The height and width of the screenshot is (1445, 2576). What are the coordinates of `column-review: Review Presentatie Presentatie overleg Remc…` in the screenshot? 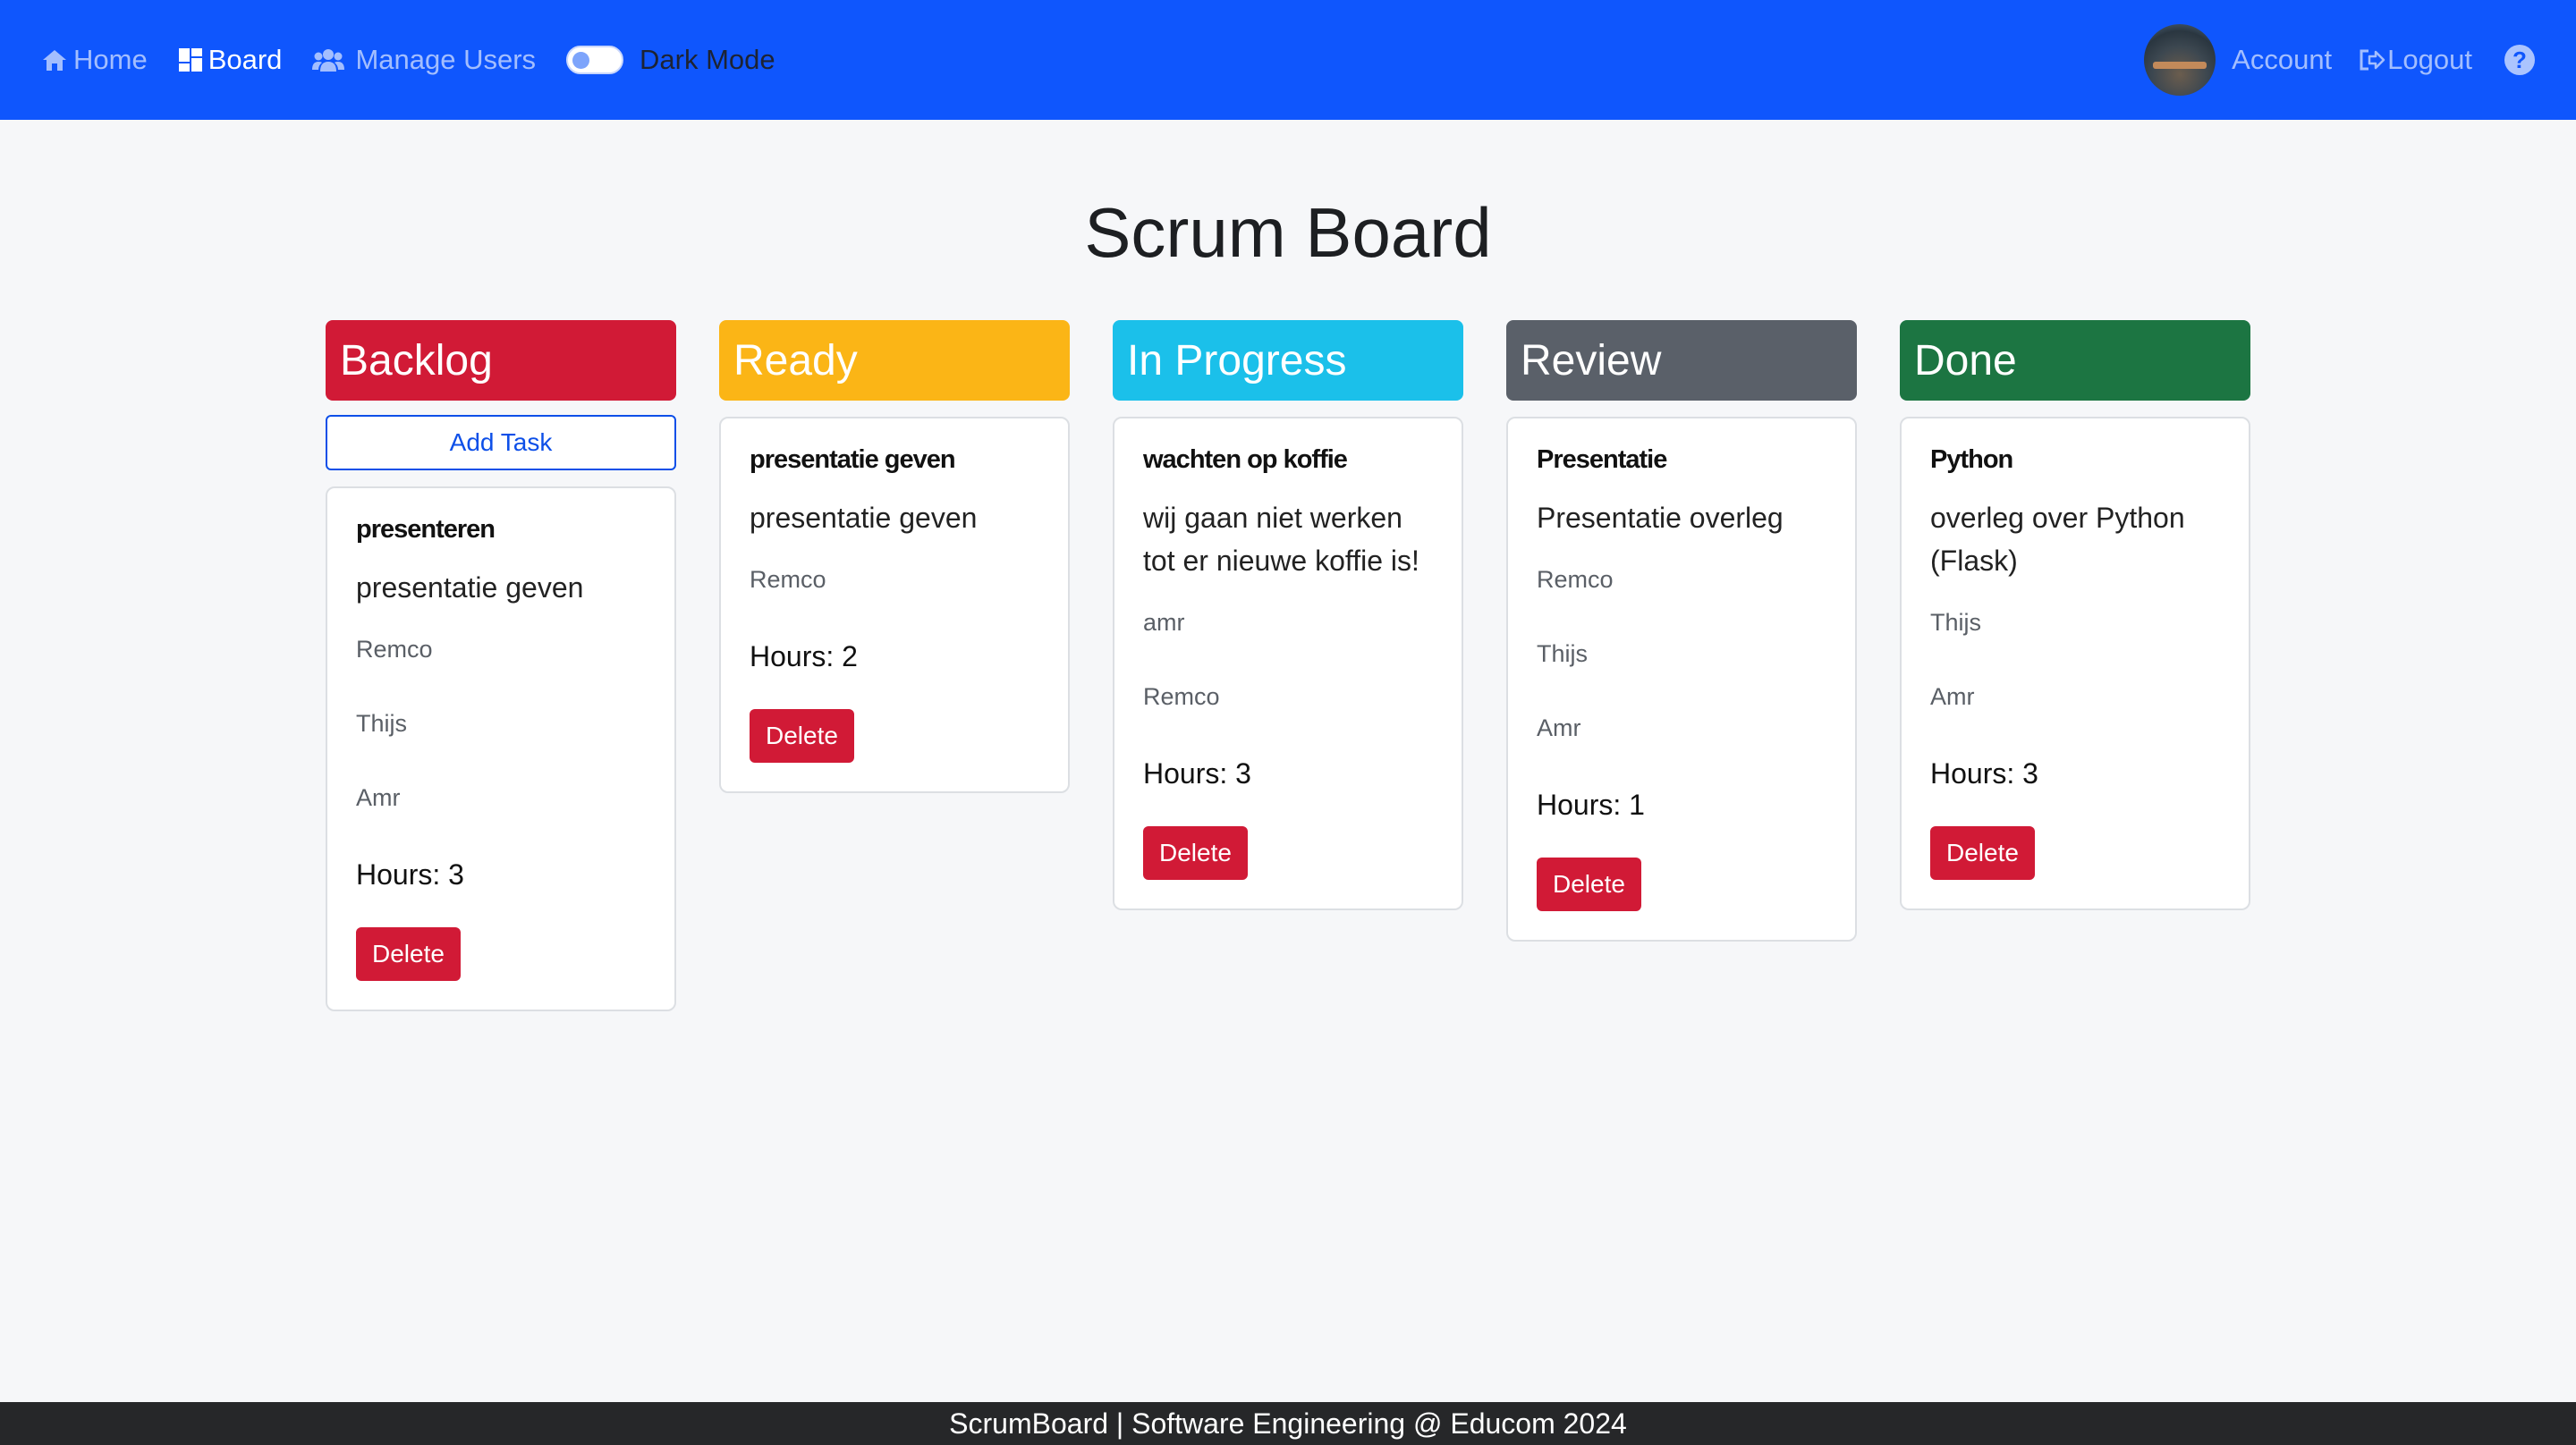 It's located at (1681, 631).